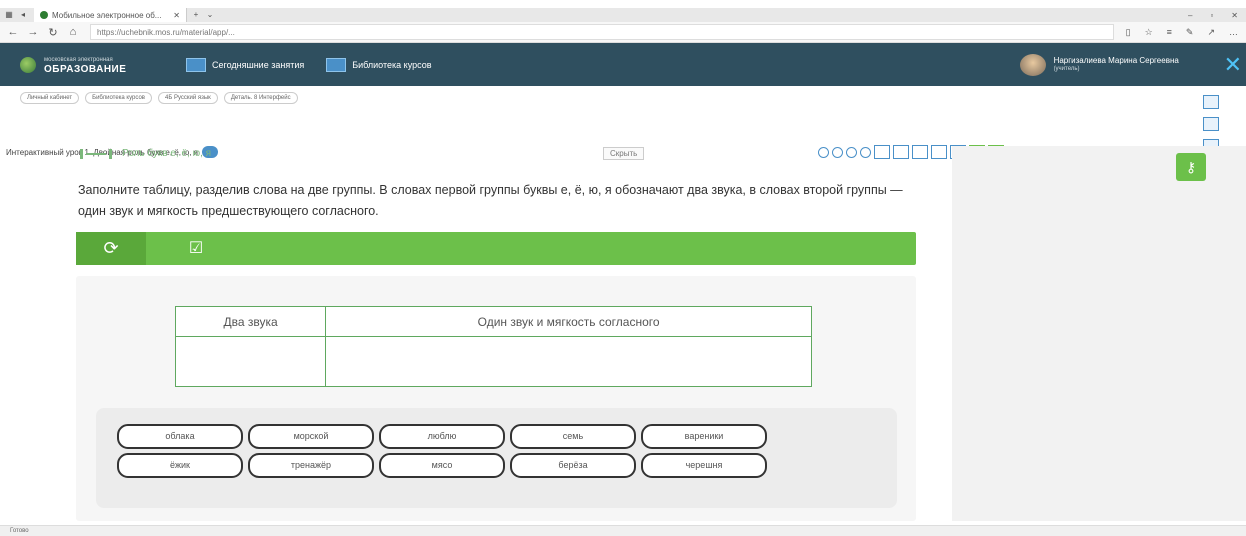 The height and width of the screenshot is (536, 1246). Describe the element at coordinates (44, 15) in the screenshot. I see `favicon-icon` at that location.